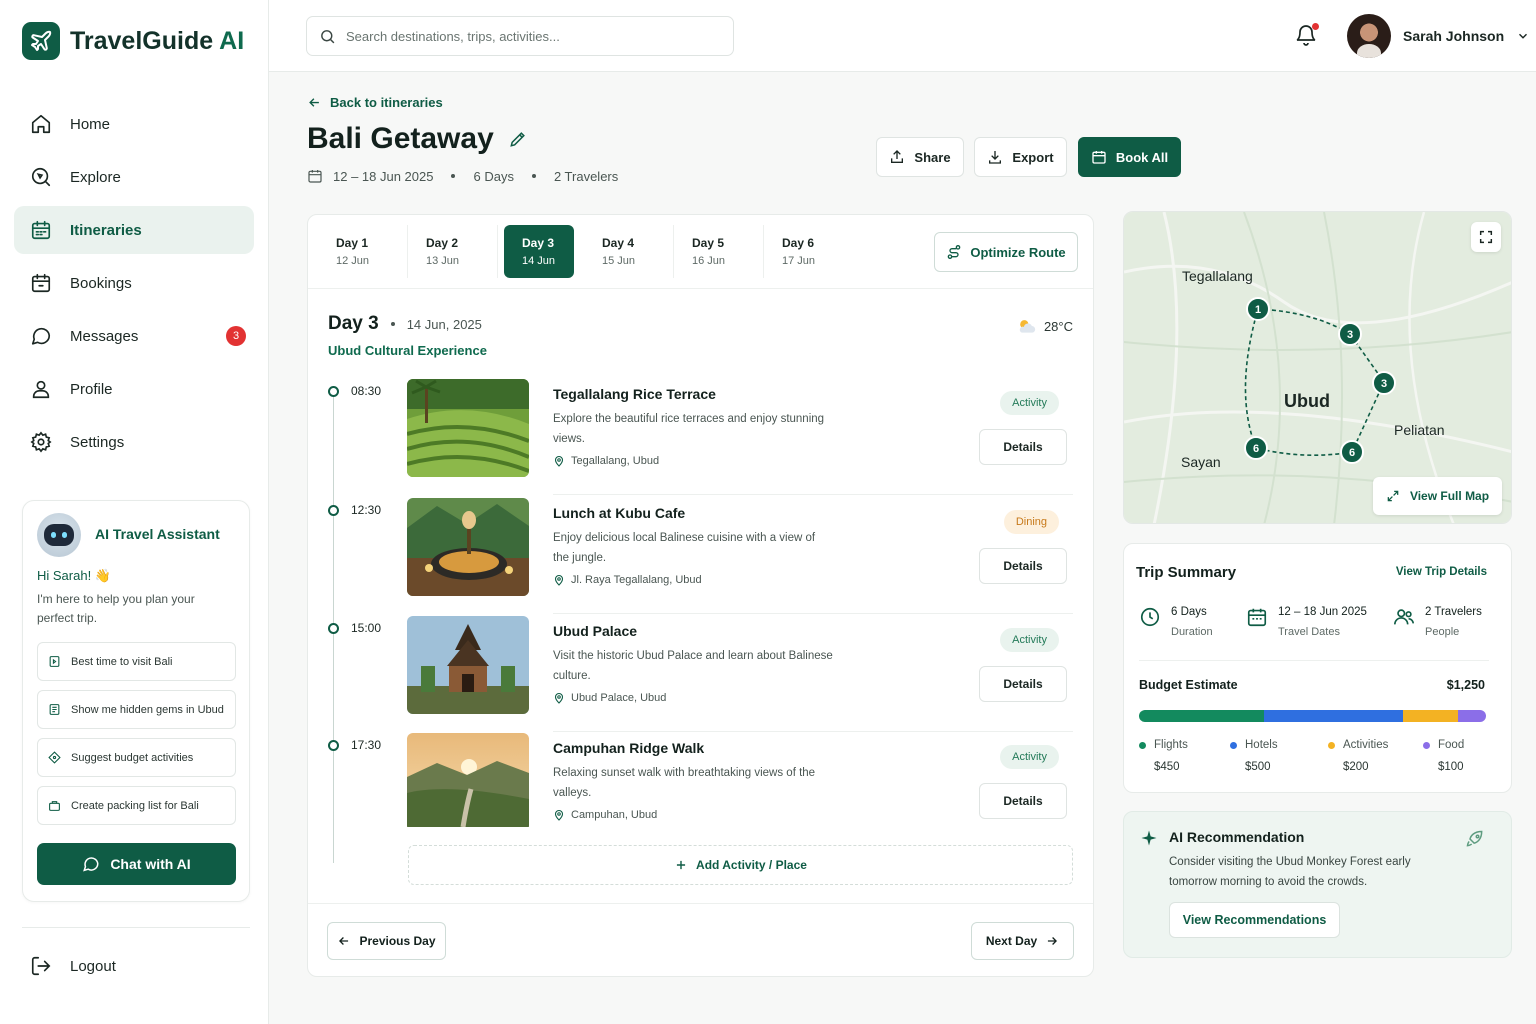 The width and height of the screenshot is (1536, 1024). Describe the element at coordinates (629, 748) in the screenshot. I see `activity-title: Campuhan Ridge Walk` at that location.